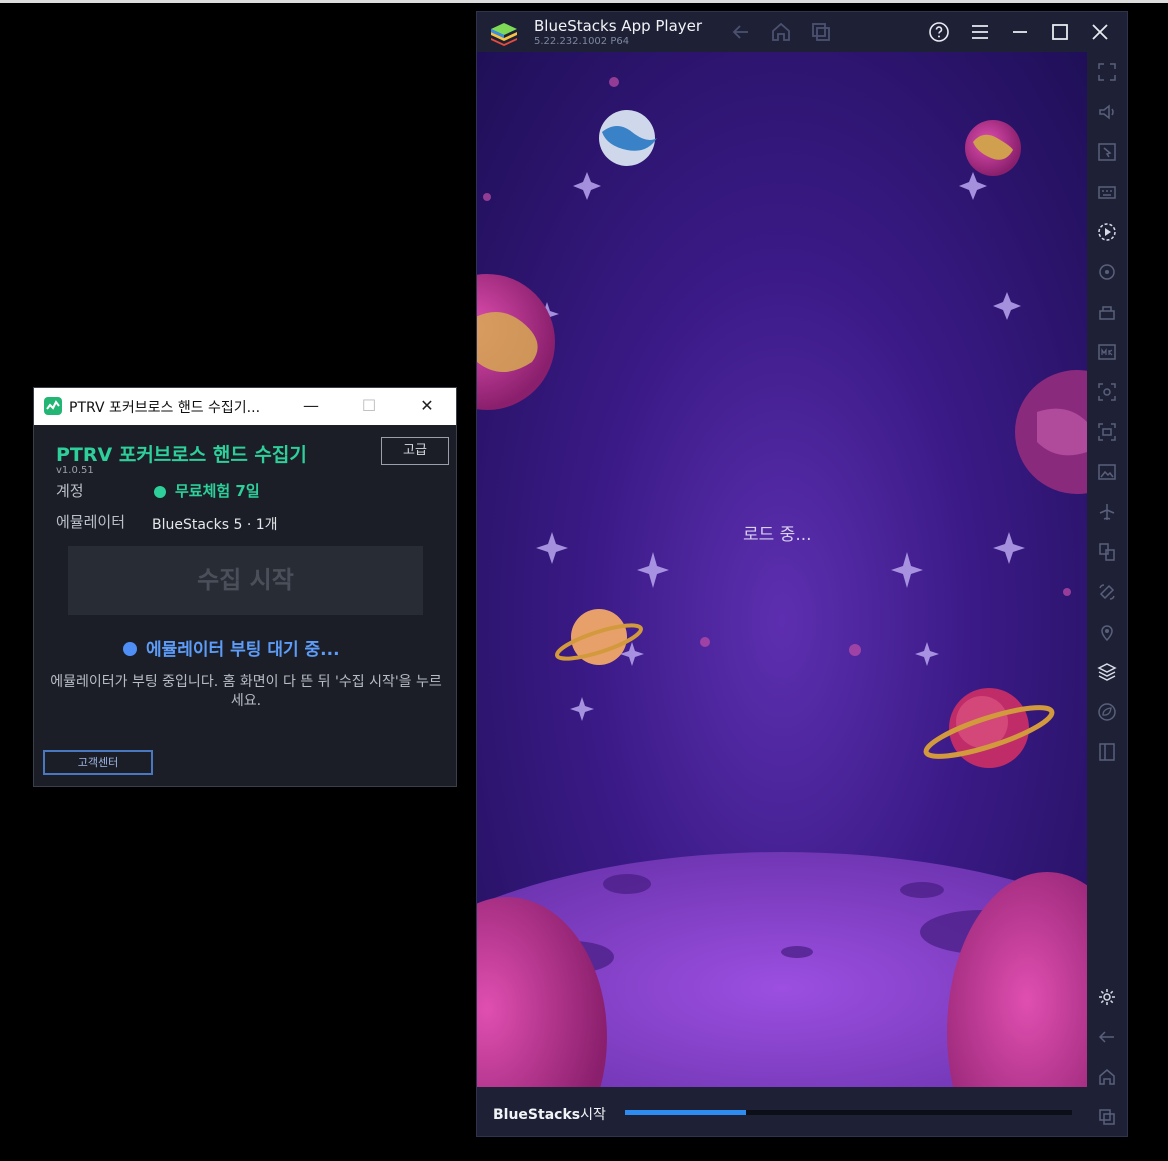 This screenshot has width=1168, height=1161. I want to click on back-icon, so click(741, 32).